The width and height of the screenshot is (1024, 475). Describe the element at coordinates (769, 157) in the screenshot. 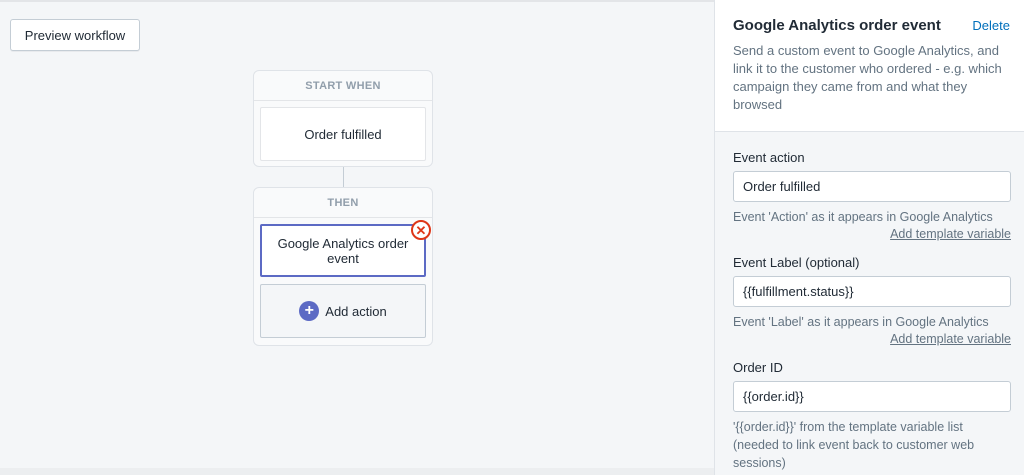

I see `event-action-label: Event action` at that location.